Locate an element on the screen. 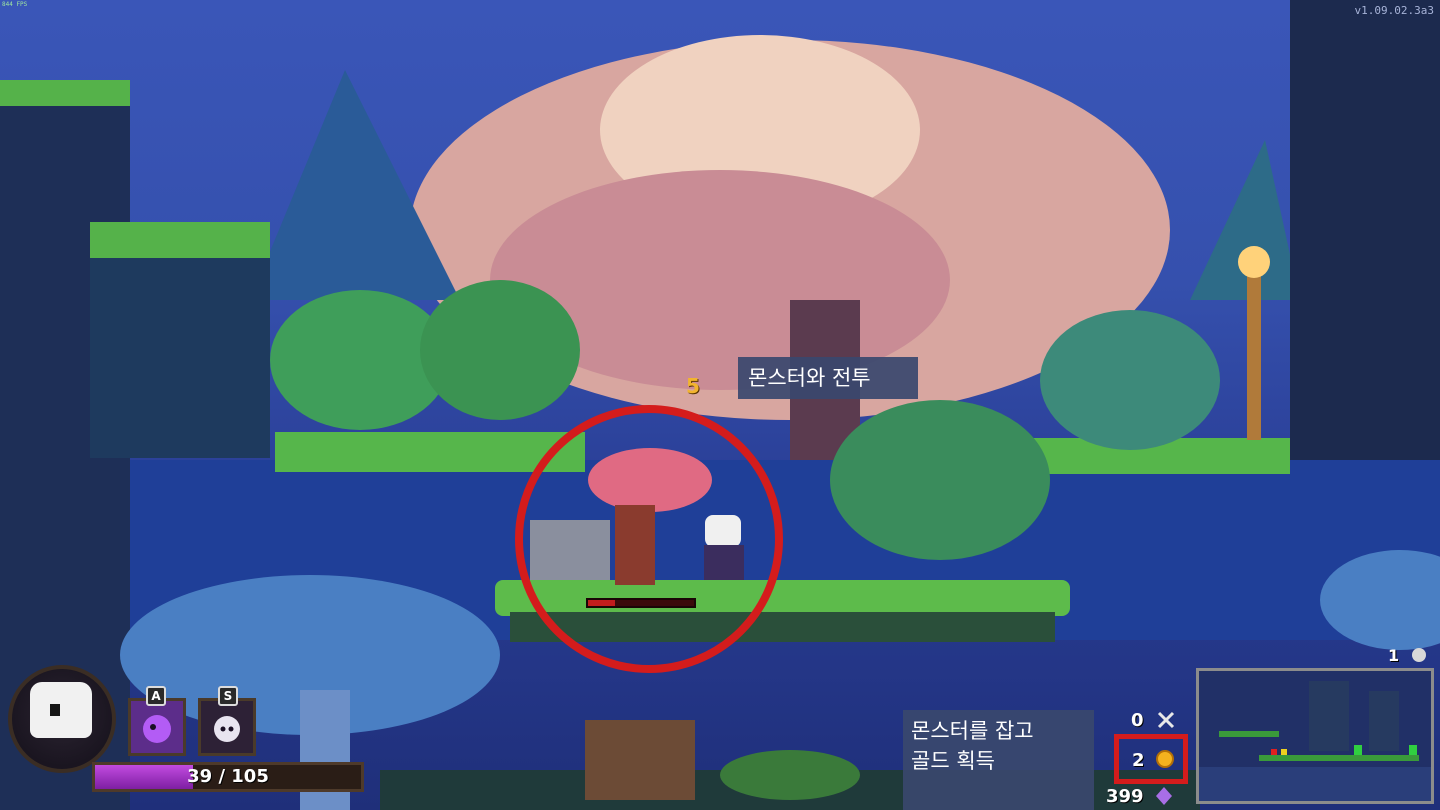 Image resolution: width=1440 pixels, height=810 pixels. gold-count: 2 is located at coordinates (1138, 760).